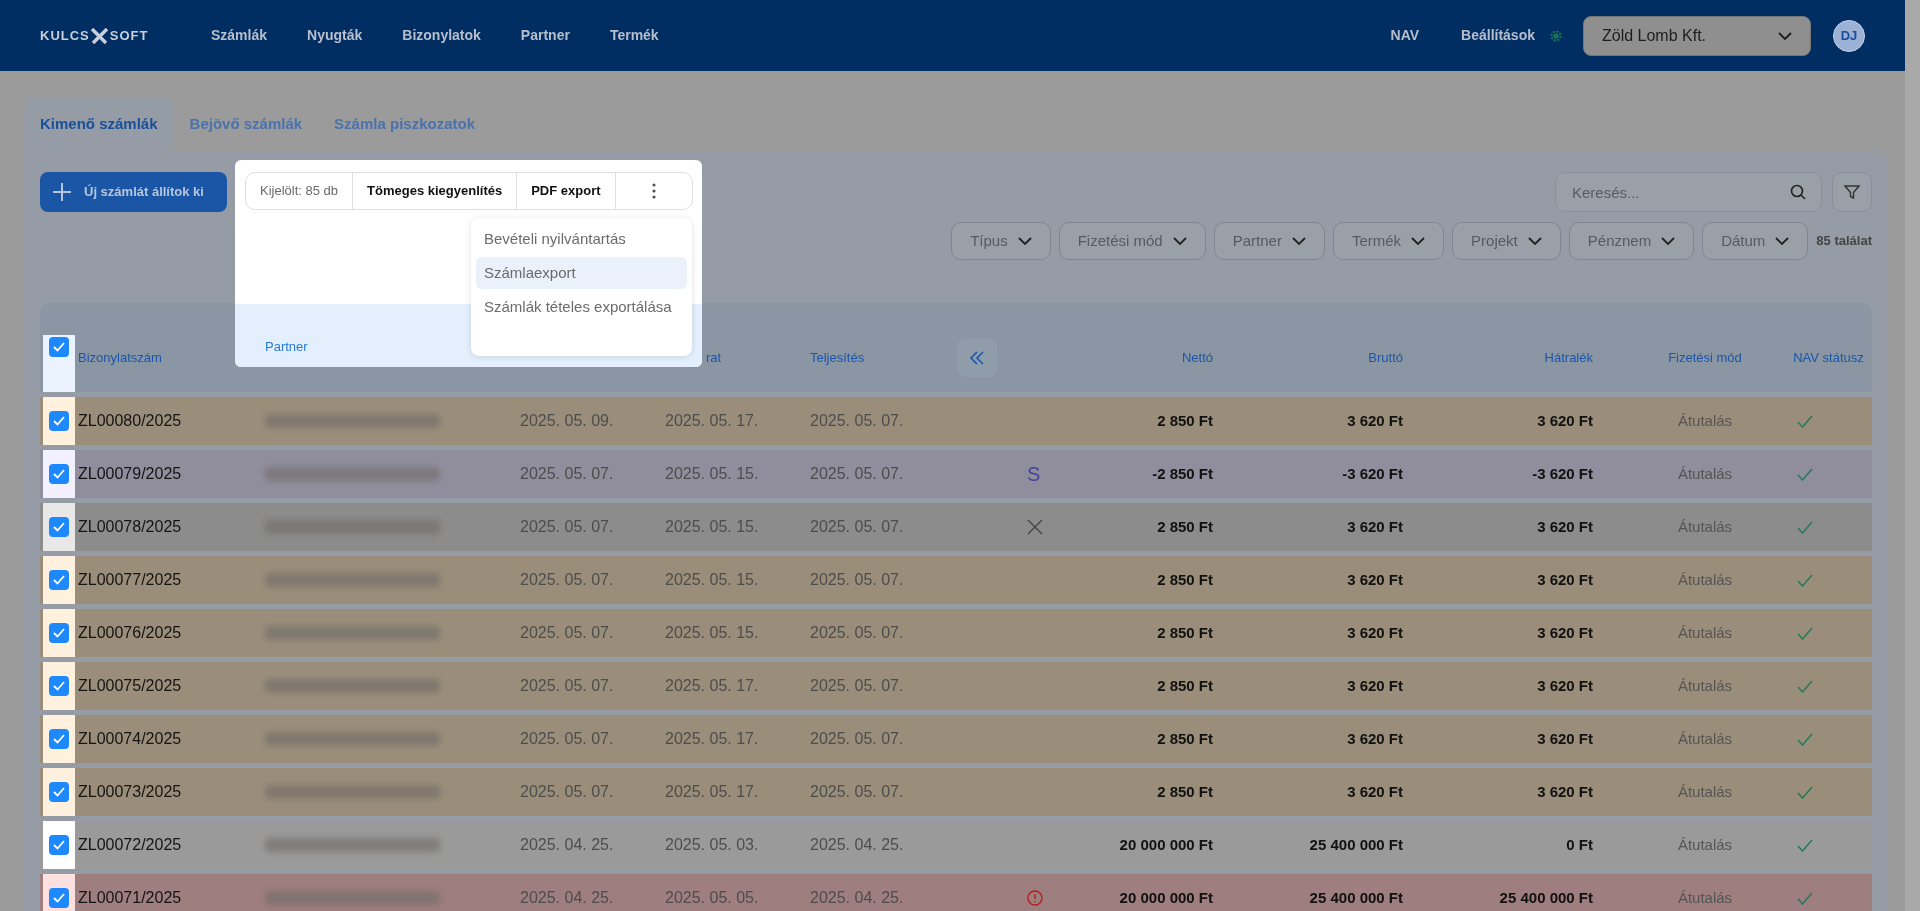  I want to click on nav-link: Partner, so click(545, 35).